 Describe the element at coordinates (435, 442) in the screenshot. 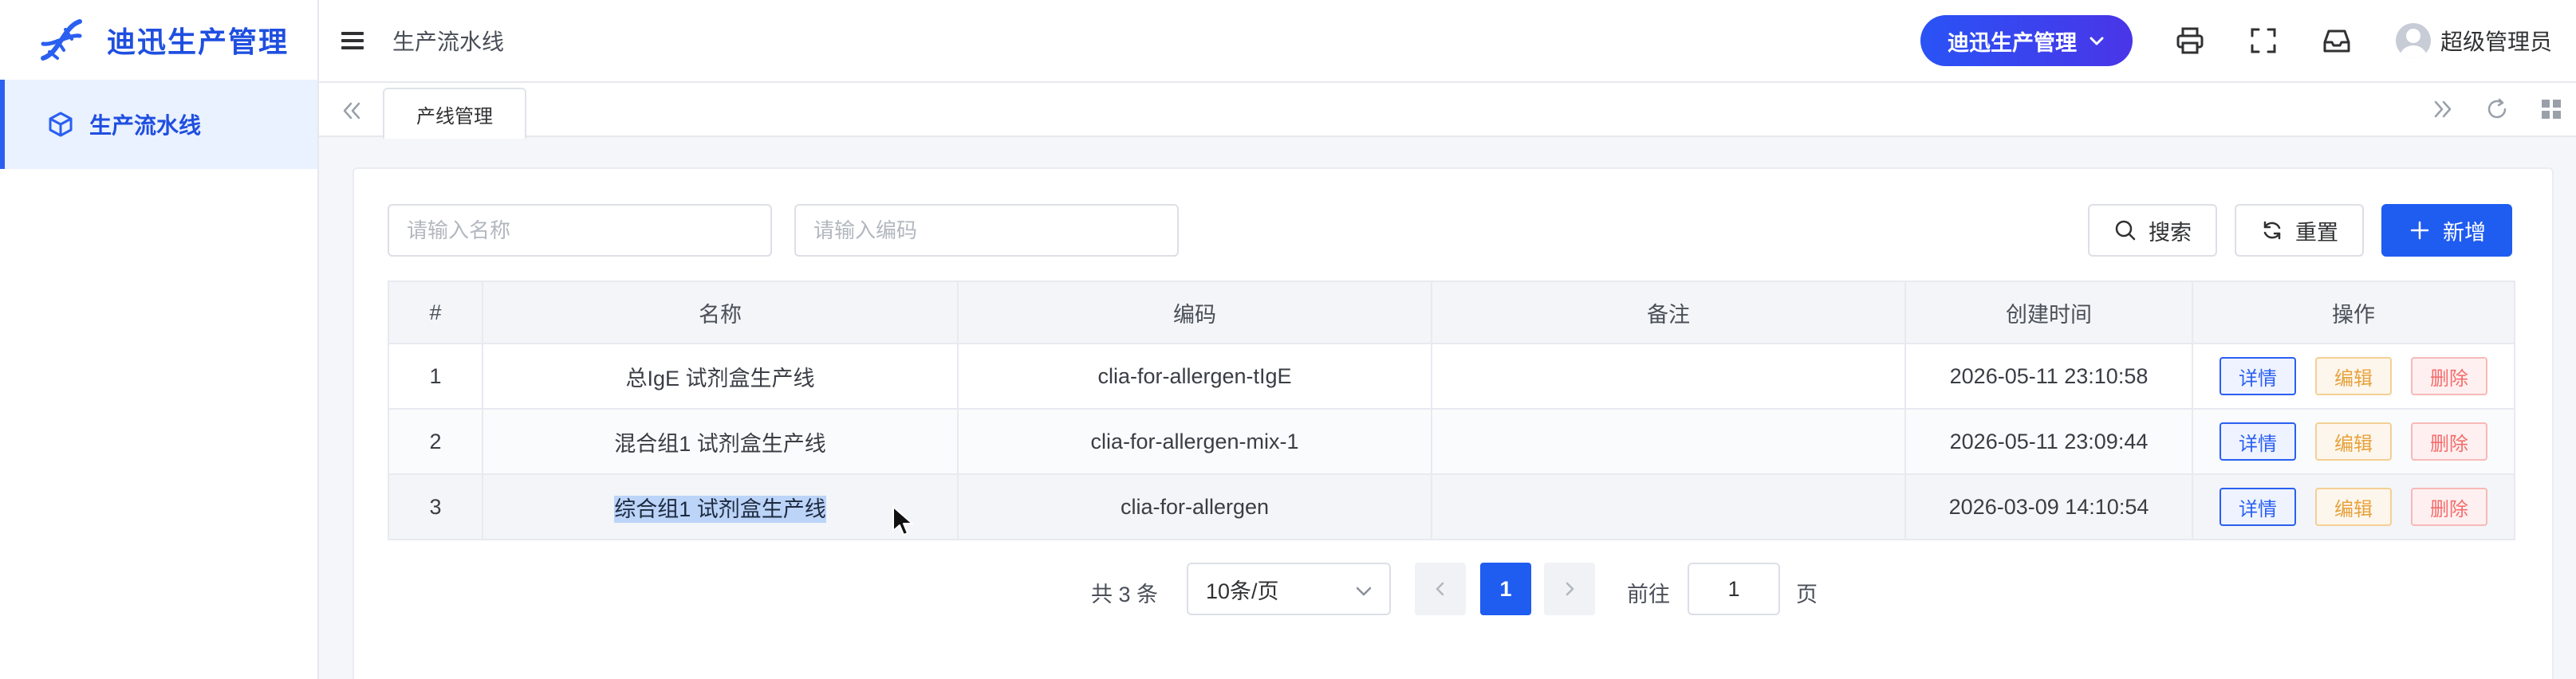

I see `cell-index: 2` at that location.